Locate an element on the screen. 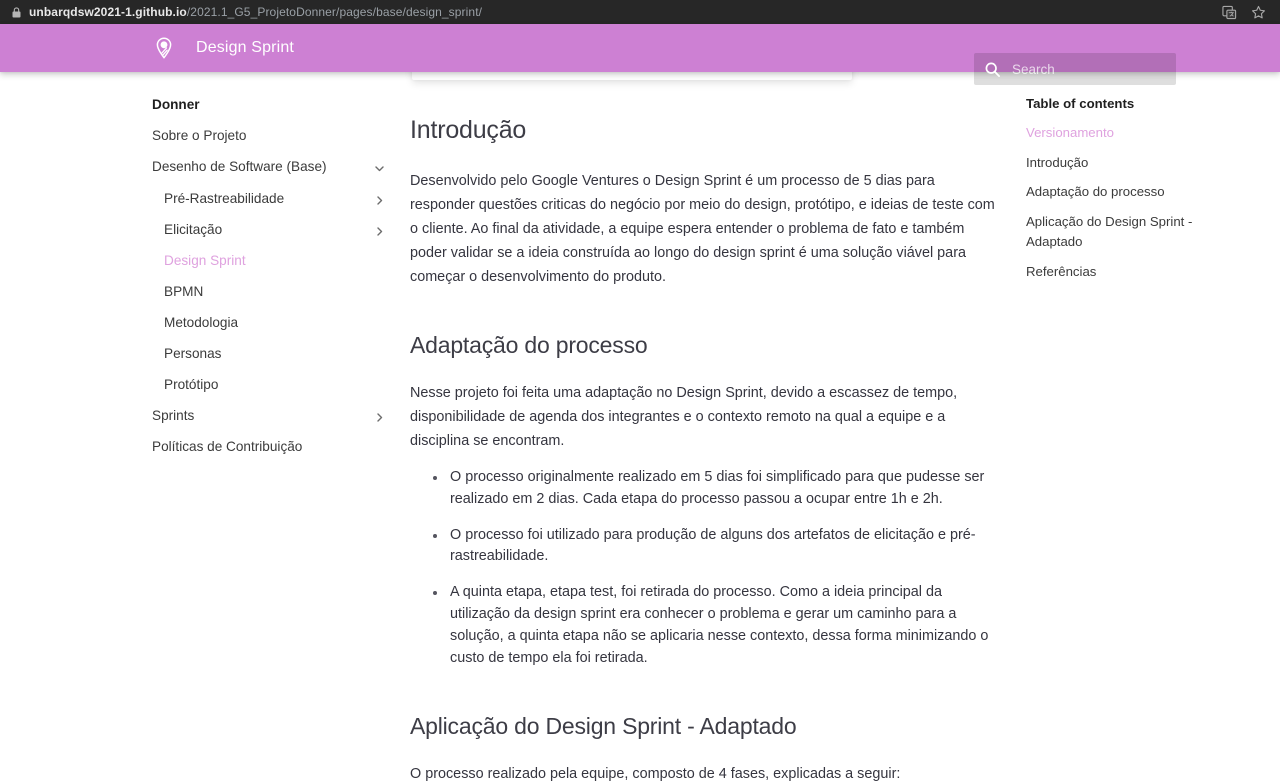 The width and height of the screenshot is (1280, 784). sidebar-item-sprints: Sprints is located at coordinates (273, 415).